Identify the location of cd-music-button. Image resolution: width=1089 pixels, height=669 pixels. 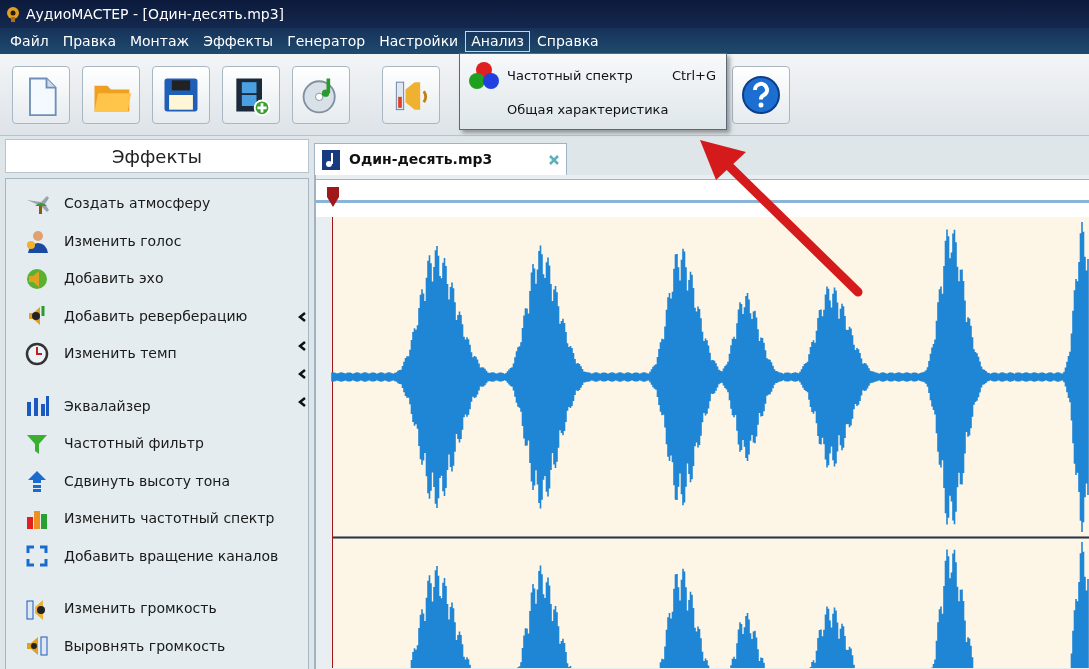
(321, 94).